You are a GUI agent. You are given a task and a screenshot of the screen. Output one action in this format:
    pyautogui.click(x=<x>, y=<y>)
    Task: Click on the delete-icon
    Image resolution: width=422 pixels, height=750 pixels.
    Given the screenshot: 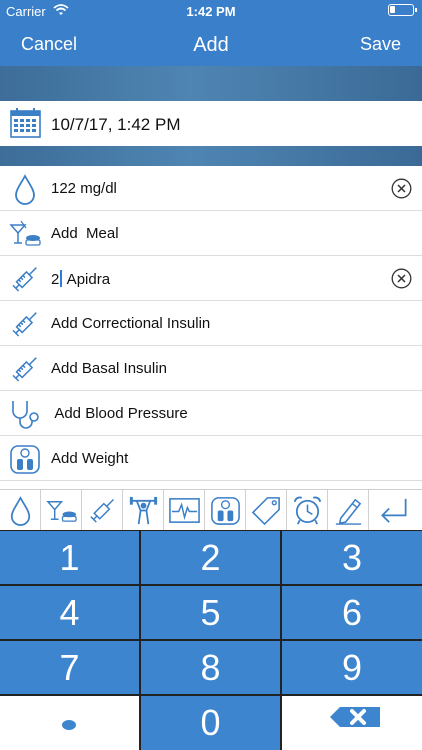 What is the action you would take?
    pyautogui.click(x=355, y=717)
    